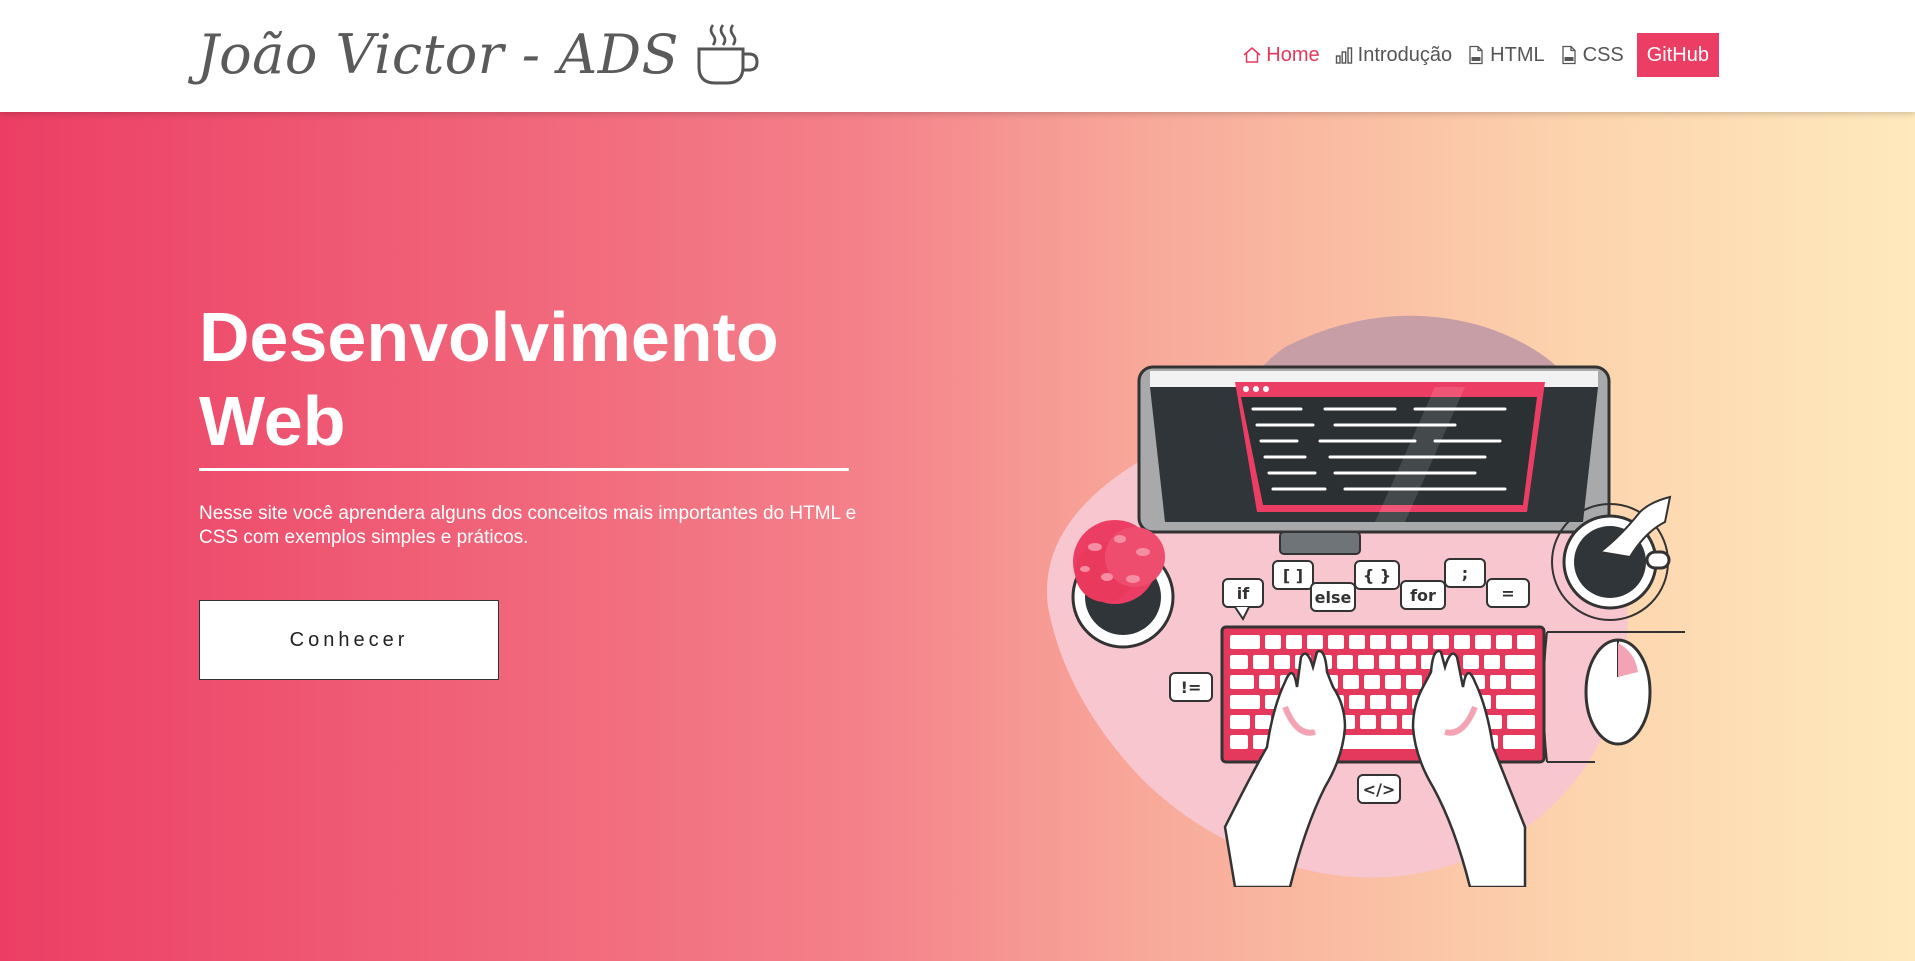  I want to click on coffee-cup-icon, so click(728, 54).